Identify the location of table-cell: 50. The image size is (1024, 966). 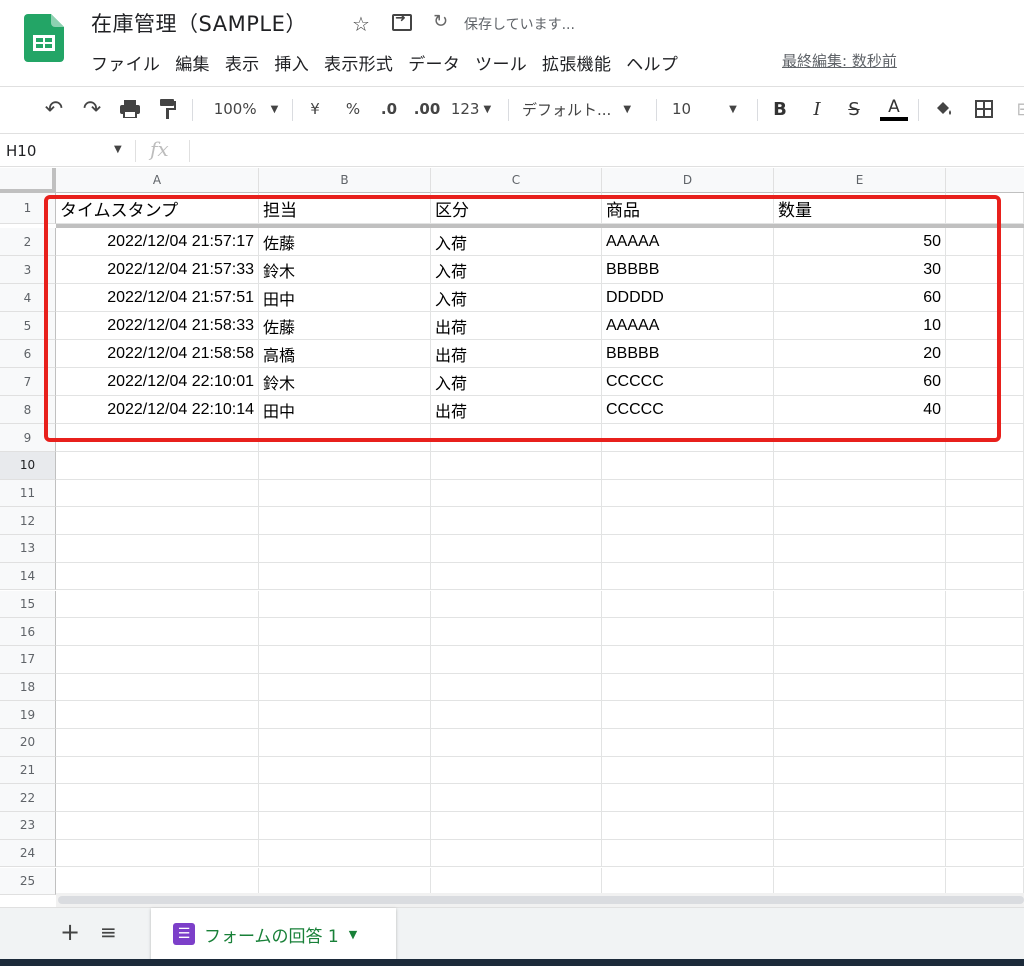
(860, 242).